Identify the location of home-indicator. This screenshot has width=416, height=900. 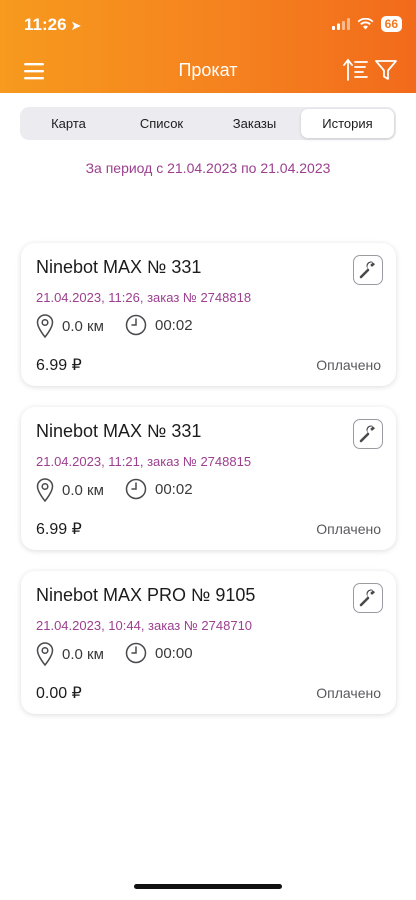
(208, 886).